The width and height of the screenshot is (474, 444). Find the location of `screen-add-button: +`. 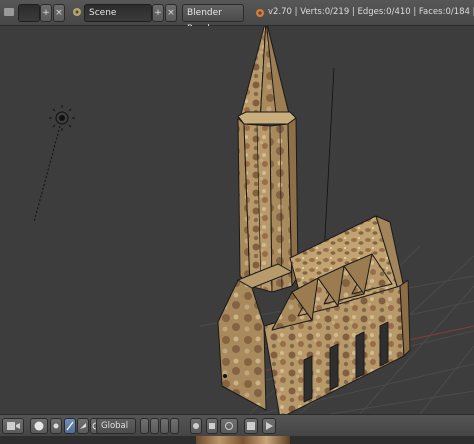

screen-add-button: + is located at coordinates (46, 13).